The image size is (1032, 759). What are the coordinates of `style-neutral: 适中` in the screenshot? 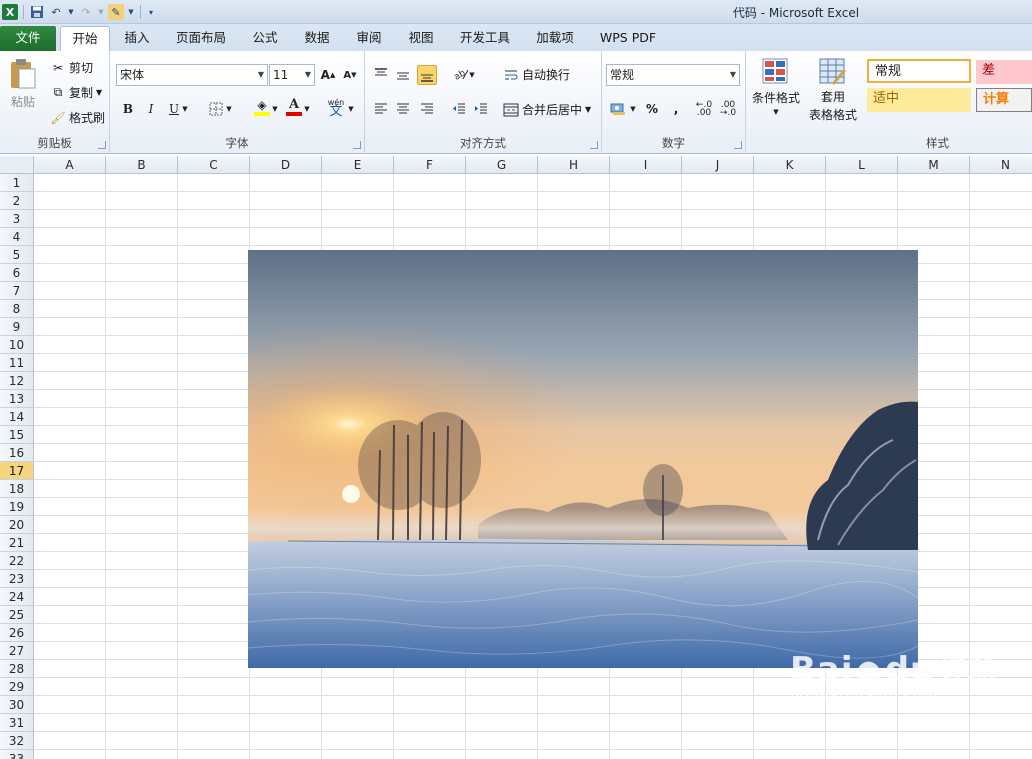 It's located at (919, 100).